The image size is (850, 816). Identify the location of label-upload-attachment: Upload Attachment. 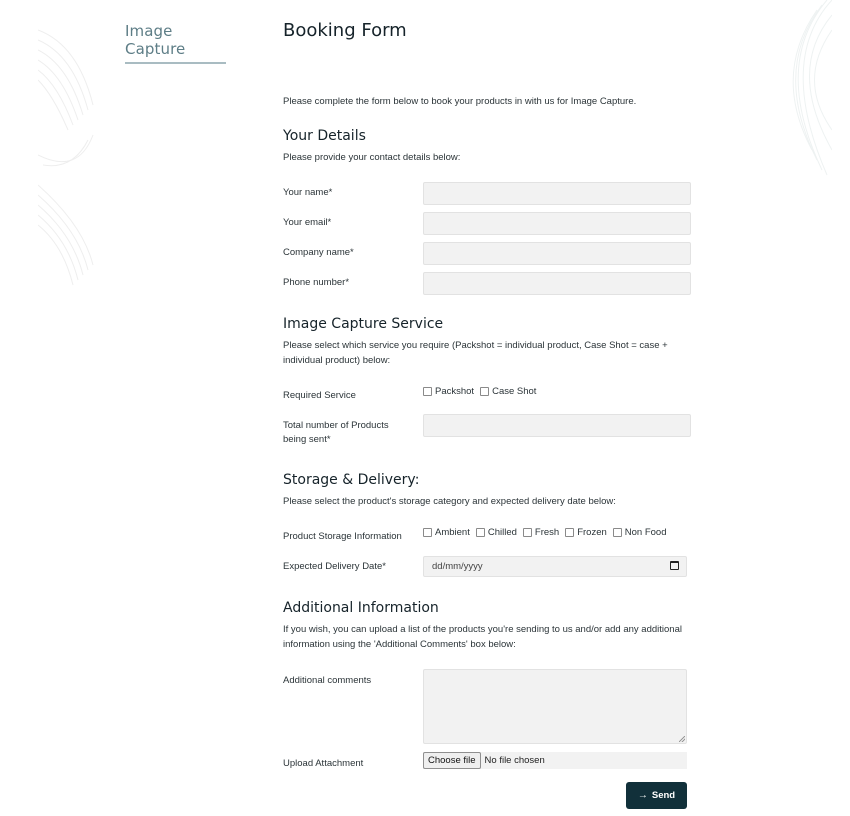
(323, 763).